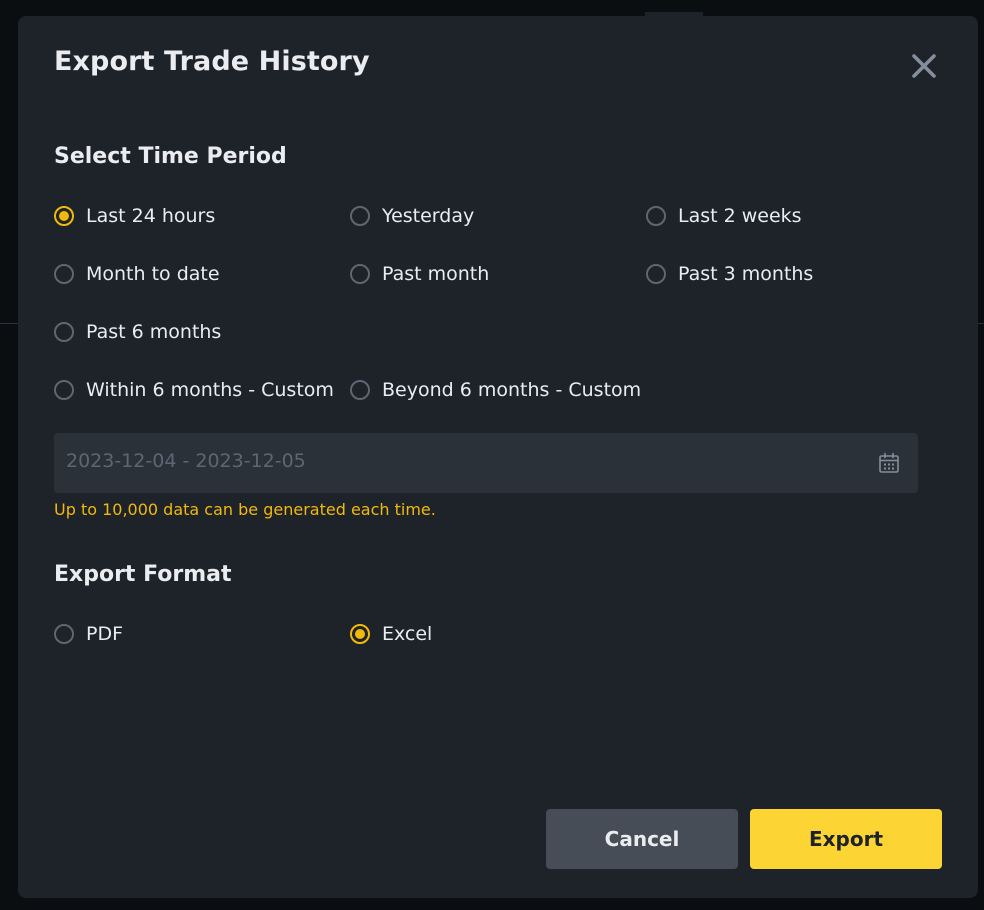 The image size is (984, 910). Describe the element at coordinates (407, 634) in the screenshot. I see `radio-label: Excel` at that location.